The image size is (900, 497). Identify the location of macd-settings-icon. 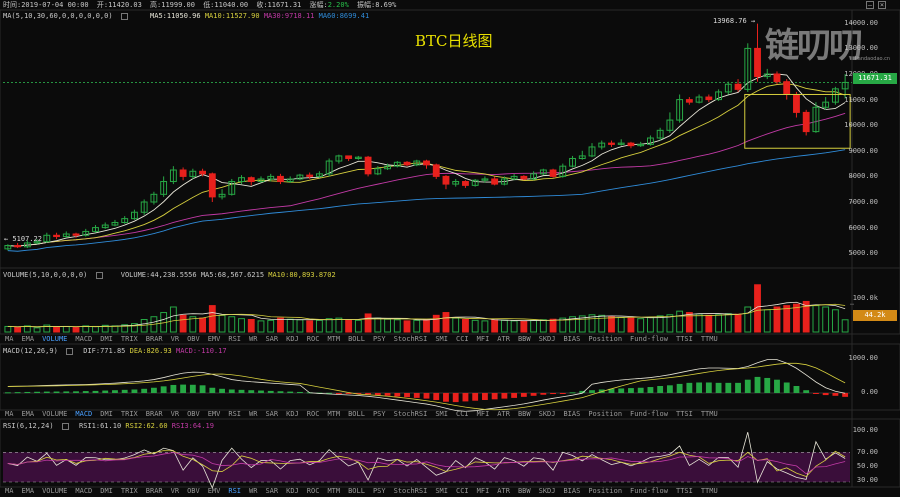
(70, 351).